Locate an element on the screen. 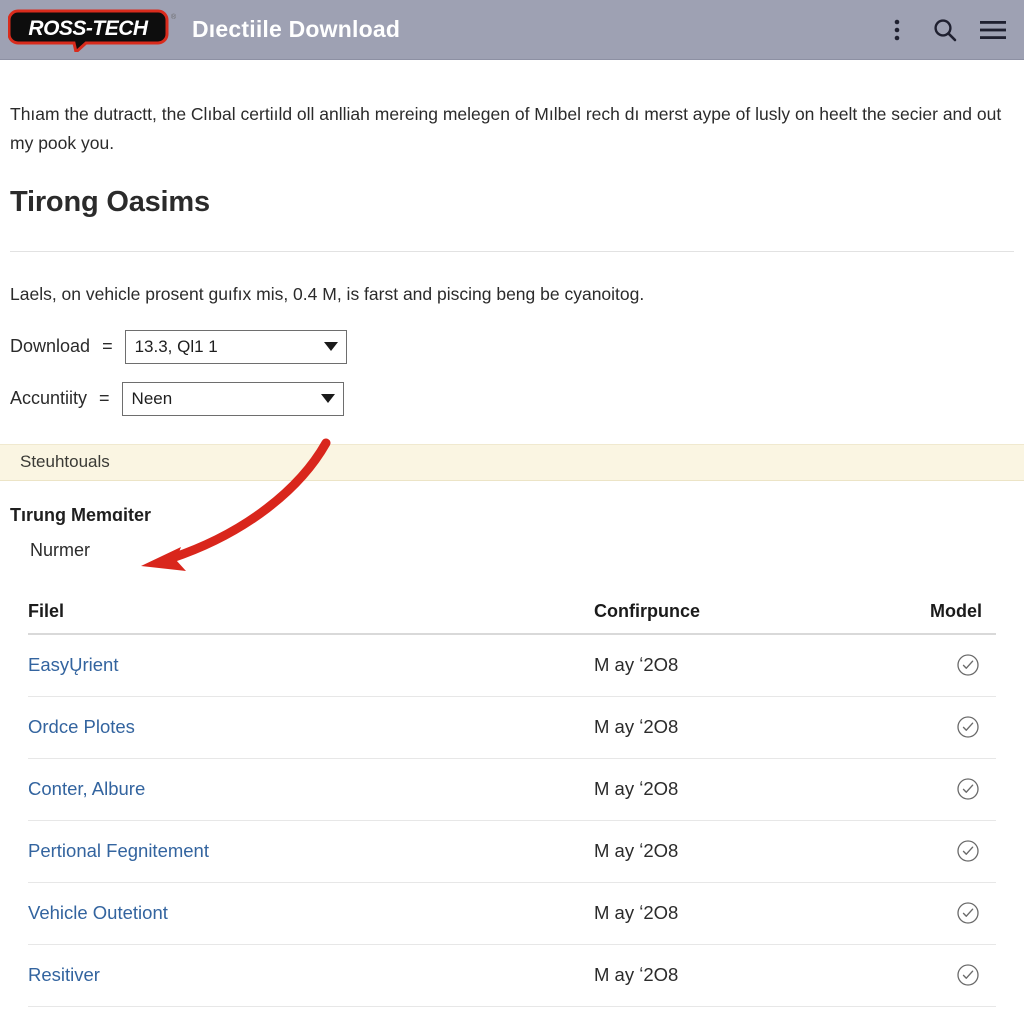  table-row: Conter, Albure M ay ʻ2O8 is located at coordinates (512, 790).